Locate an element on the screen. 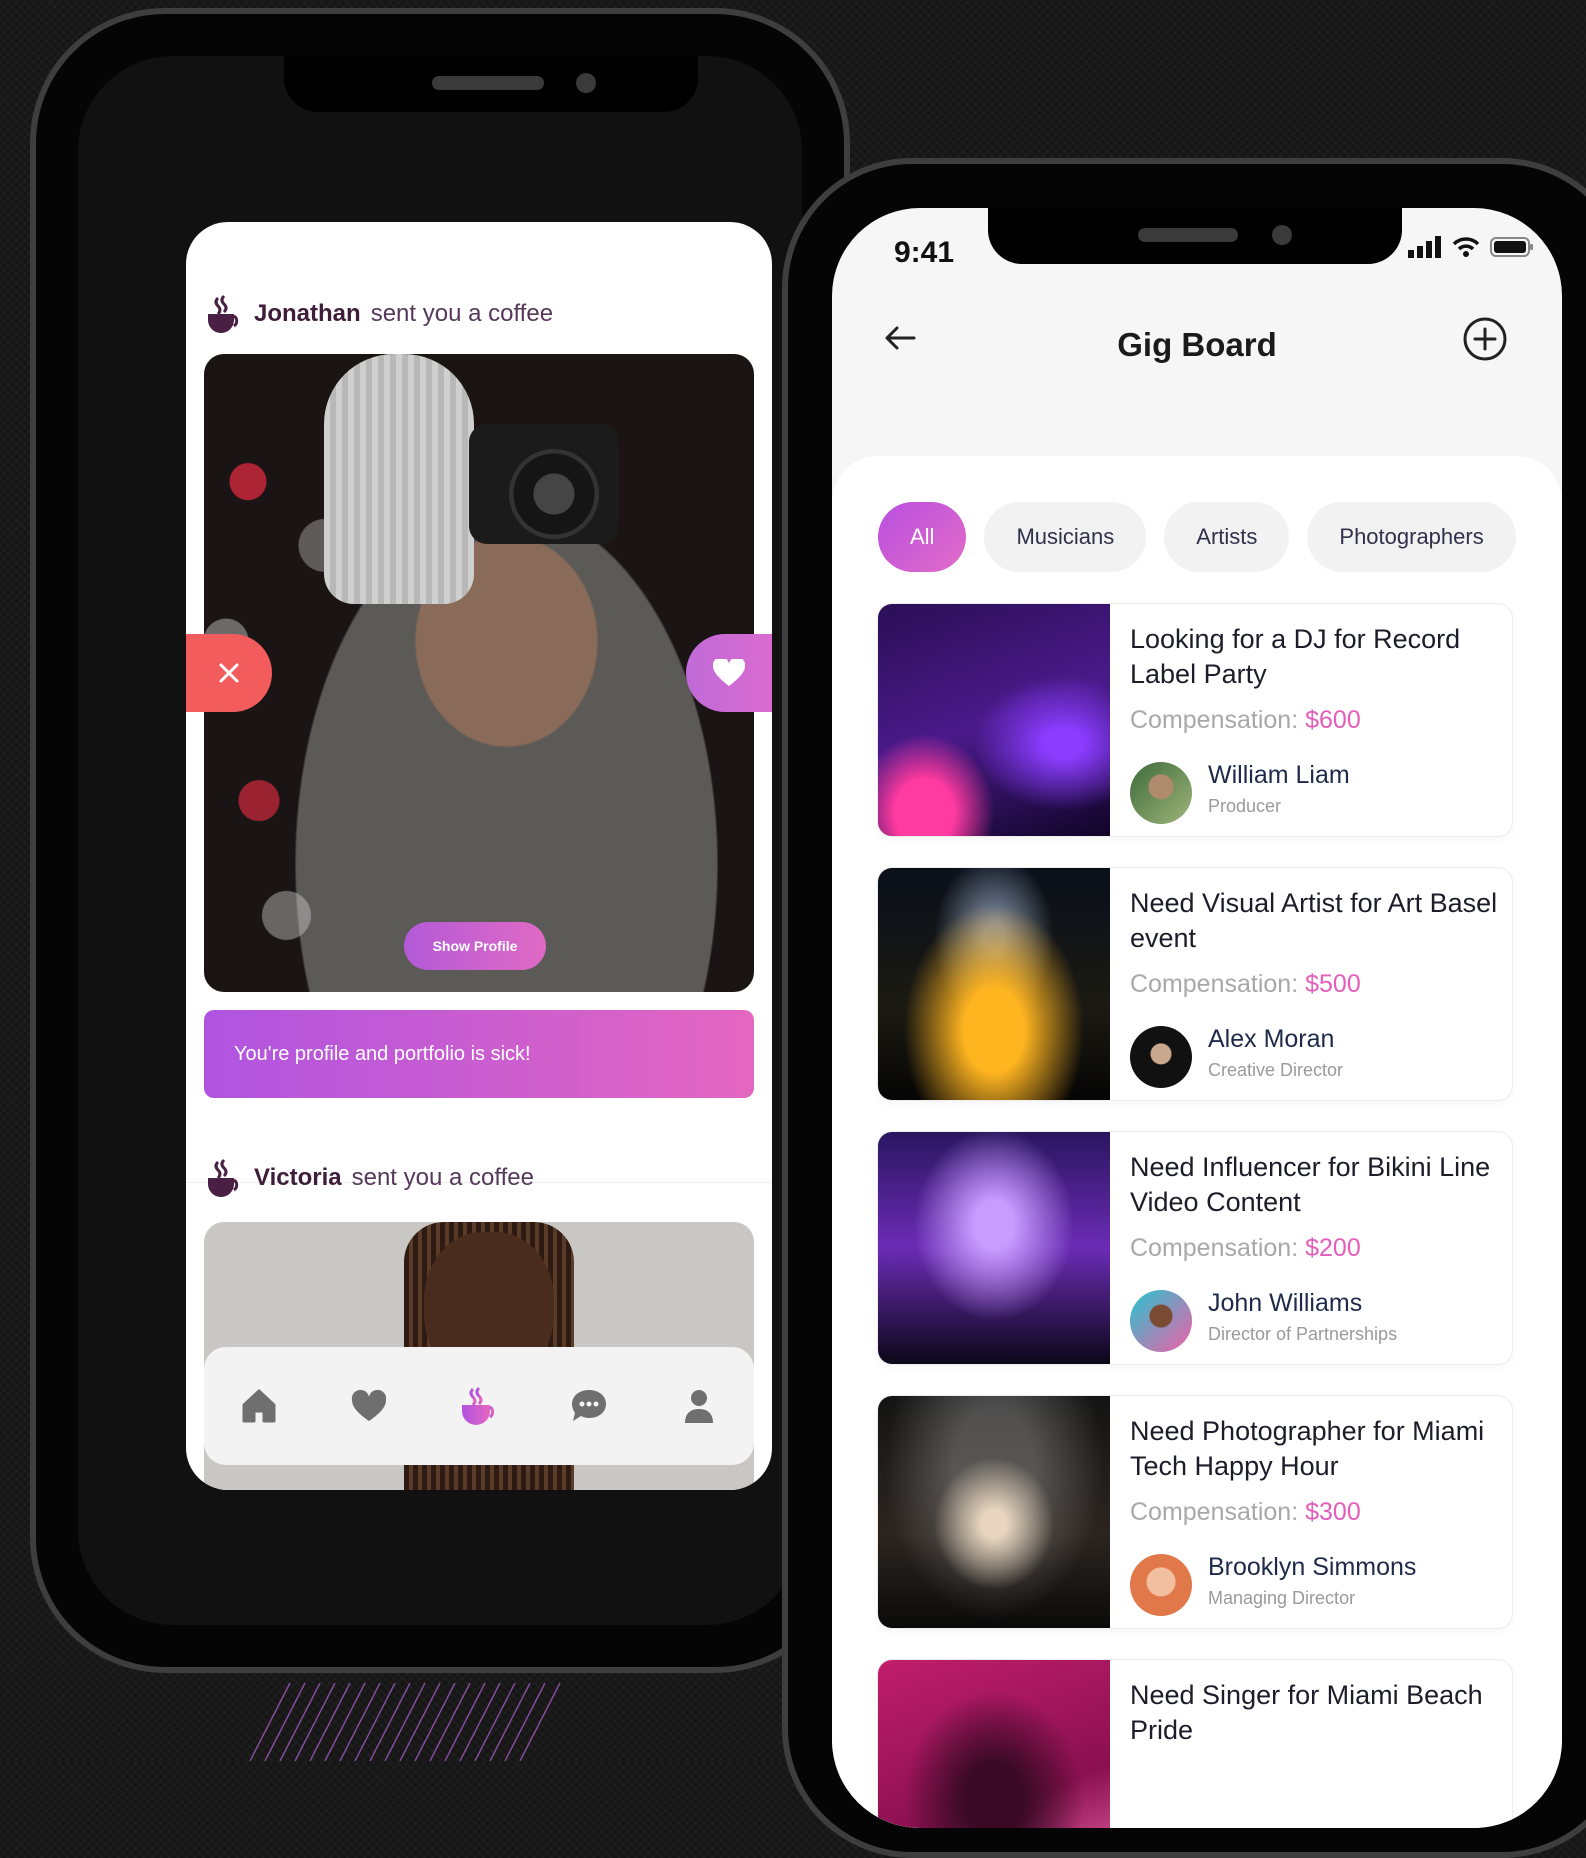  filter-chips: All Musicians Artists Photographers is located at coordinates (1197, 537).